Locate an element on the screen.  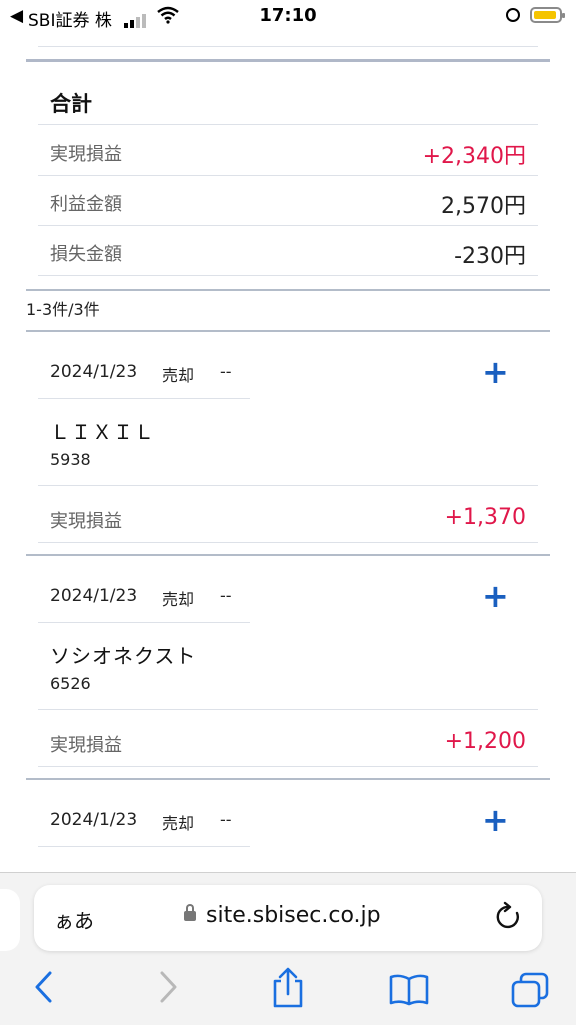
trade-pl-value: +1,370 is located at coordinates (485, 517).